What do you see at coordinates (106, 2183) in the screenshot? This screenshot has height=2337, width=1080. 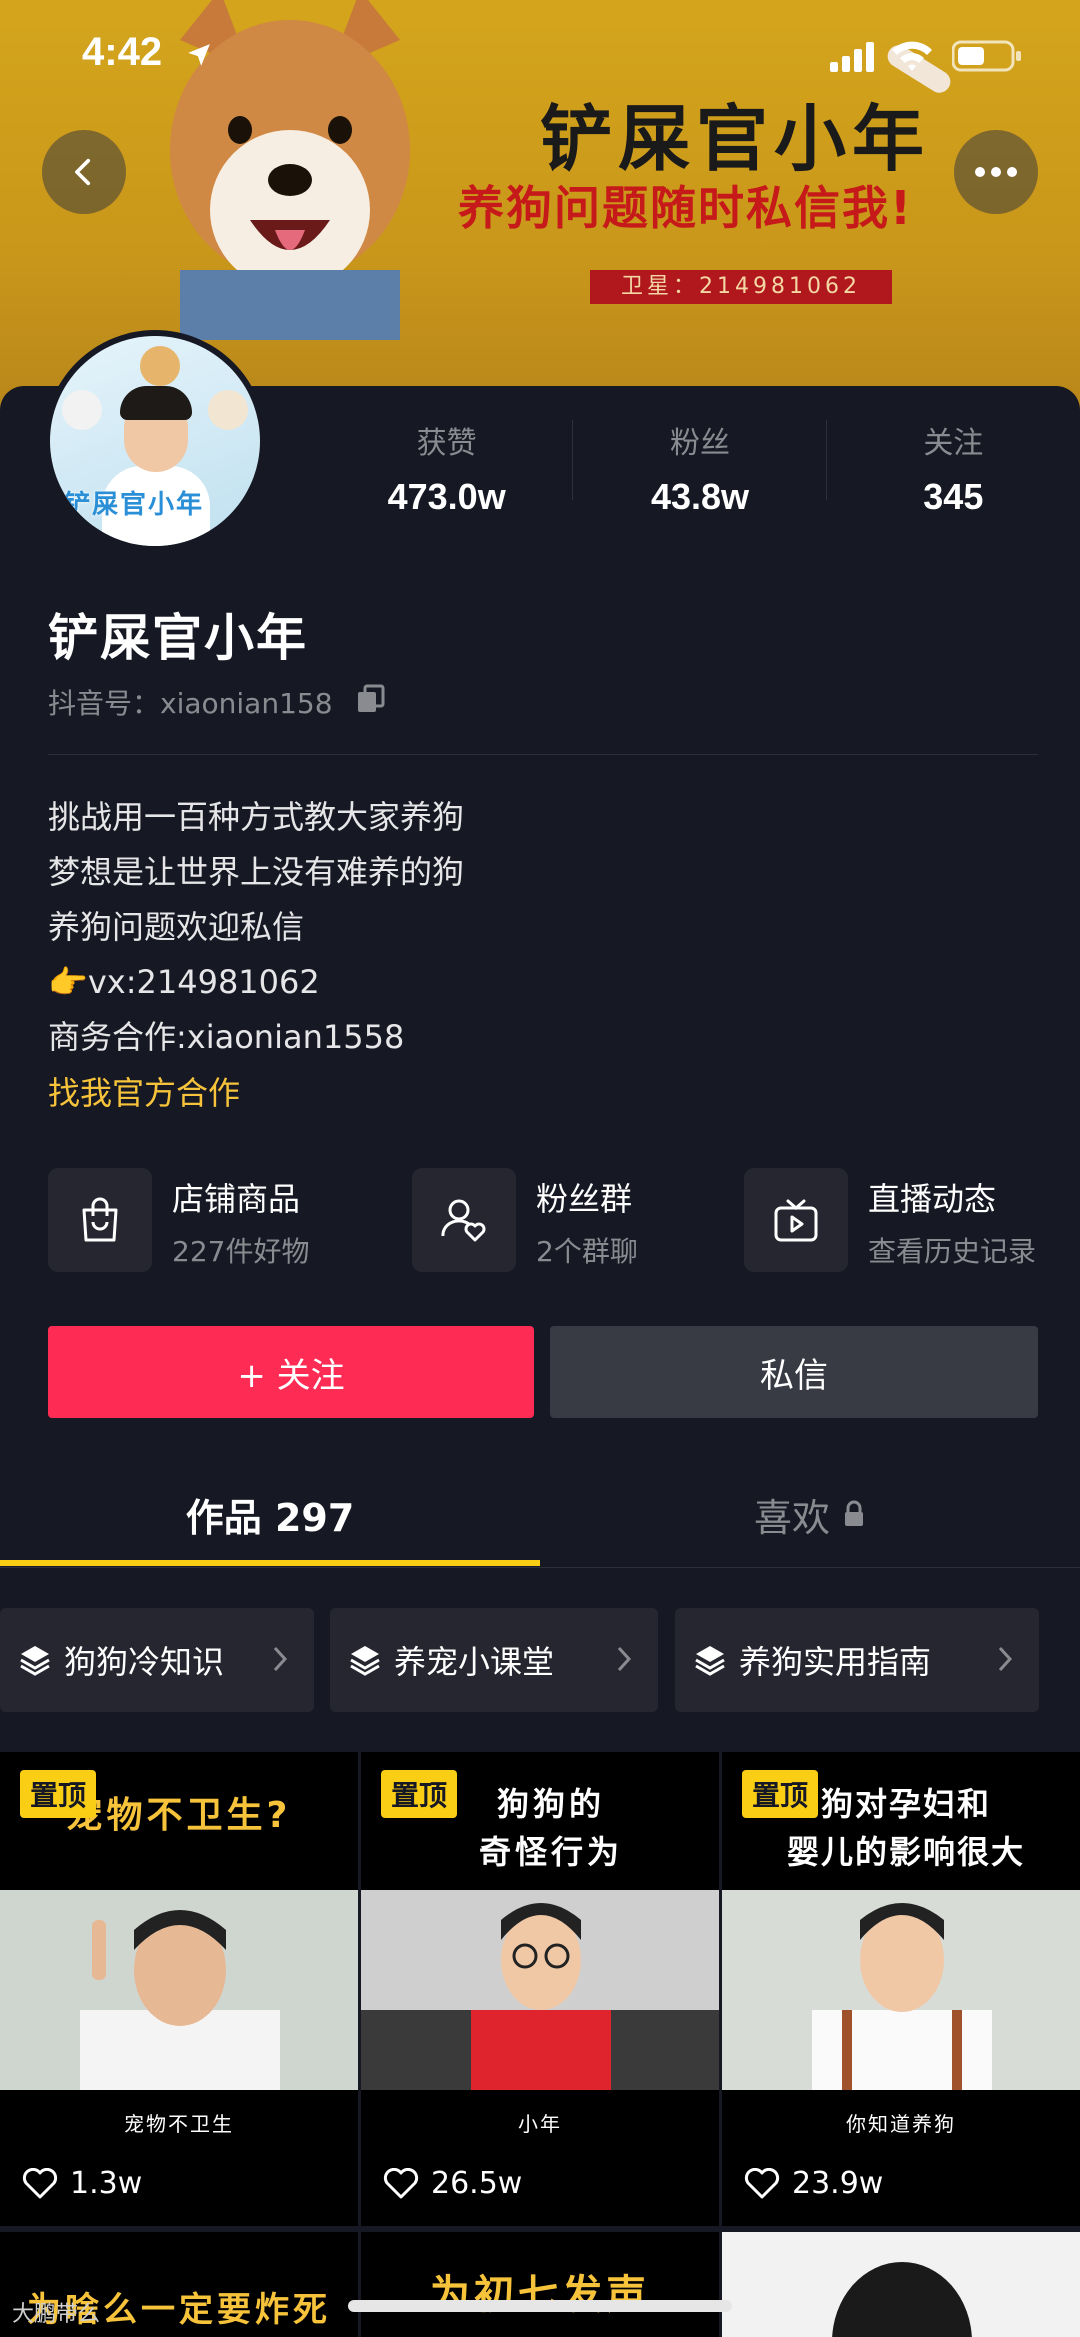 I see `like-count: 1.3w` at bounding box center [106, 2183].